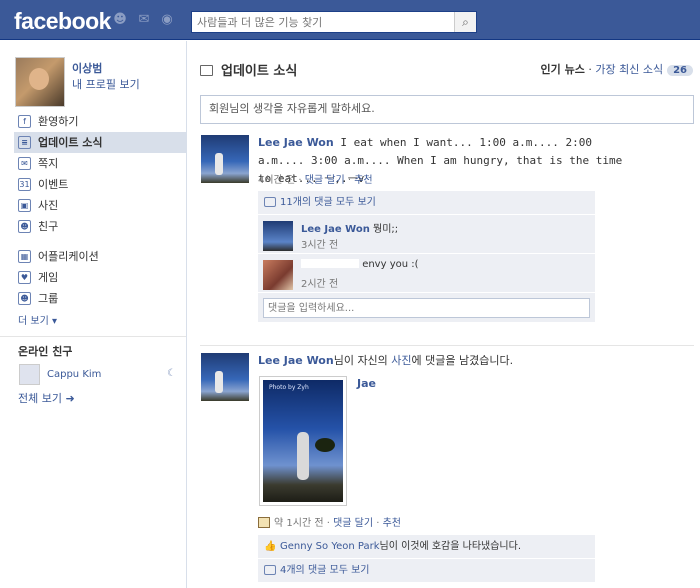 The height and width of the screenshot is (588, 700). What do you see at coordinates (426, 203) in the screenshot?
I see `view-all-comments-link: 11개의 댓글 모두 보기` at bounding box center [426, 203].